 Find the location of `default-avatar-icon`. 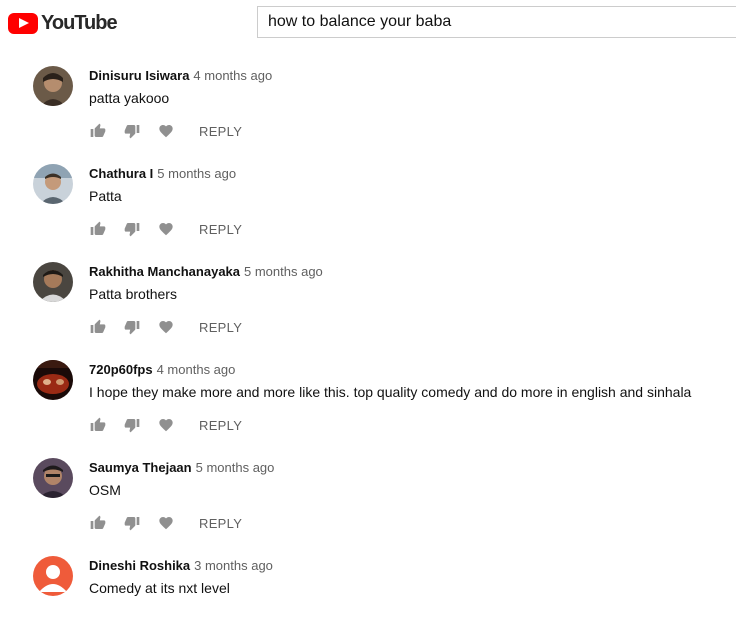

default-avatar-icon is located at coordinates (53, 576).